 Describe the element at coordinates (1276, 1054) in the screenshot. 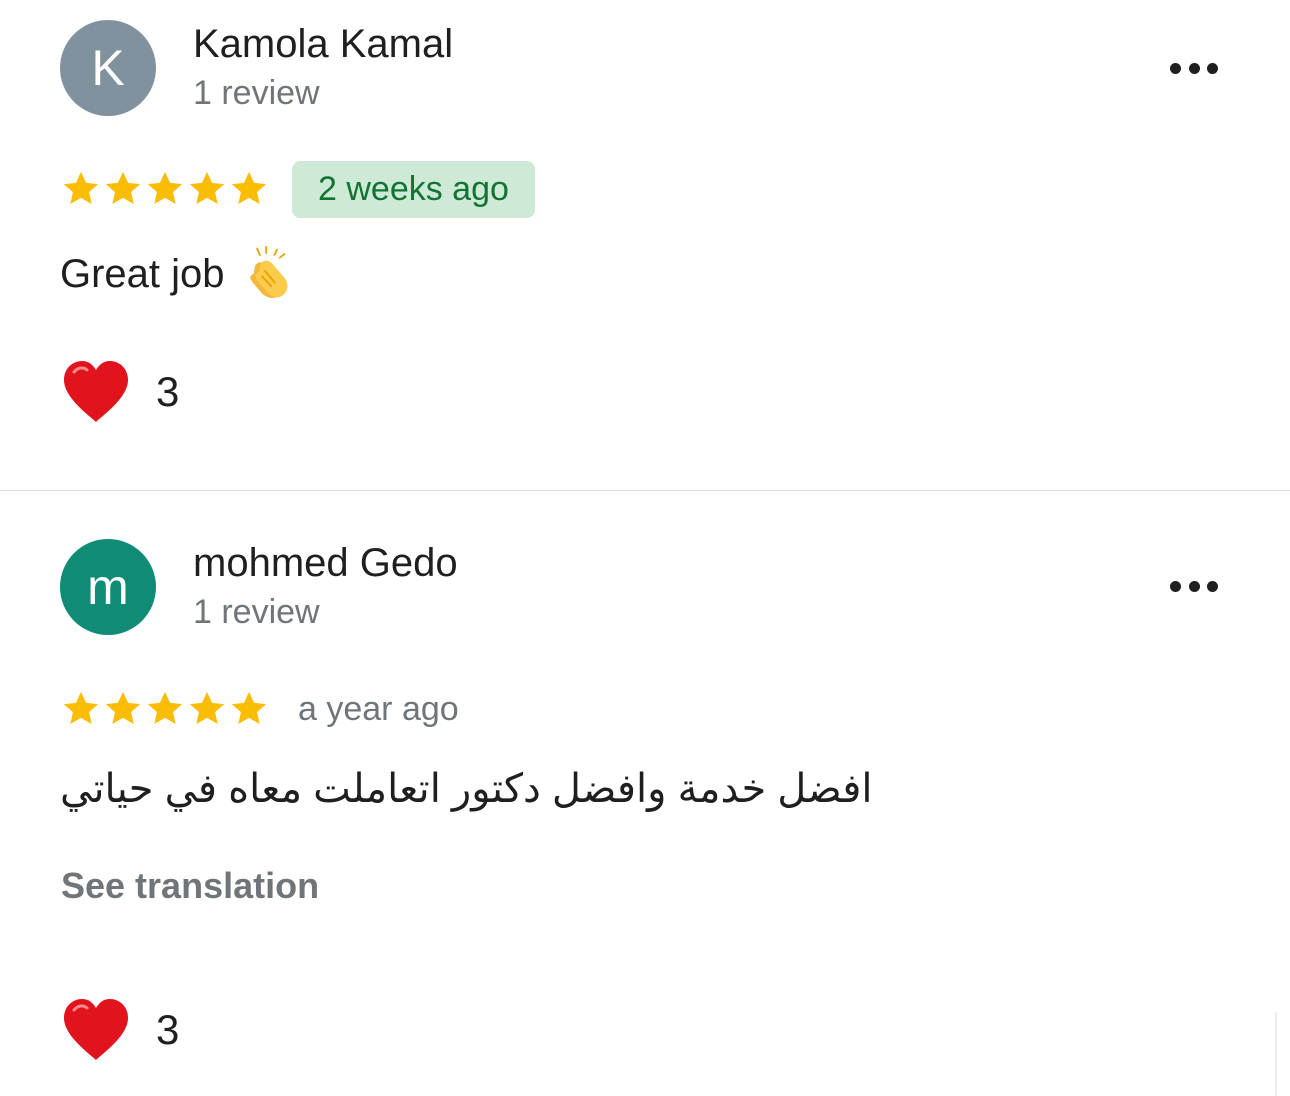

I see `scrollbar` at that location.